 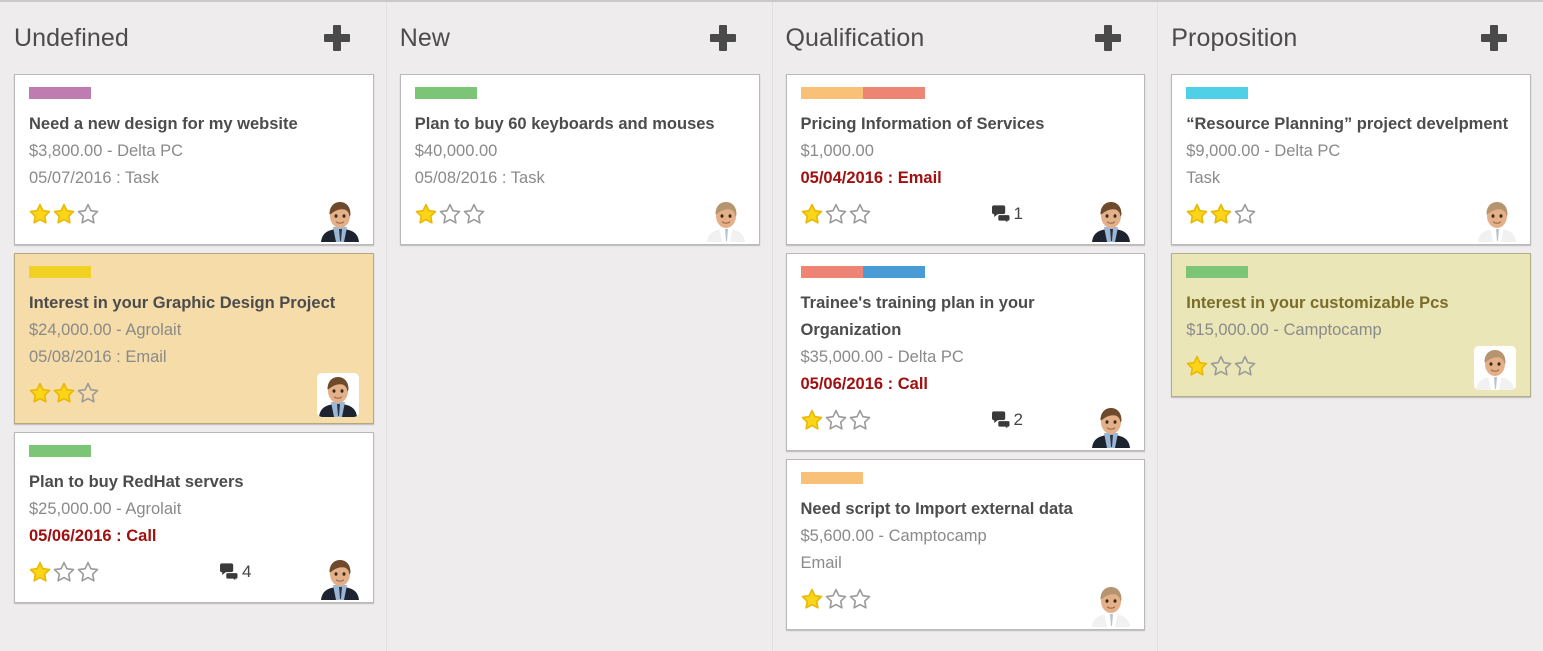 What do you see at coordinates (837, 151) in the screenshot?
I see `card-amount-partner: $1,000.00` at bounding box center [837, 151].